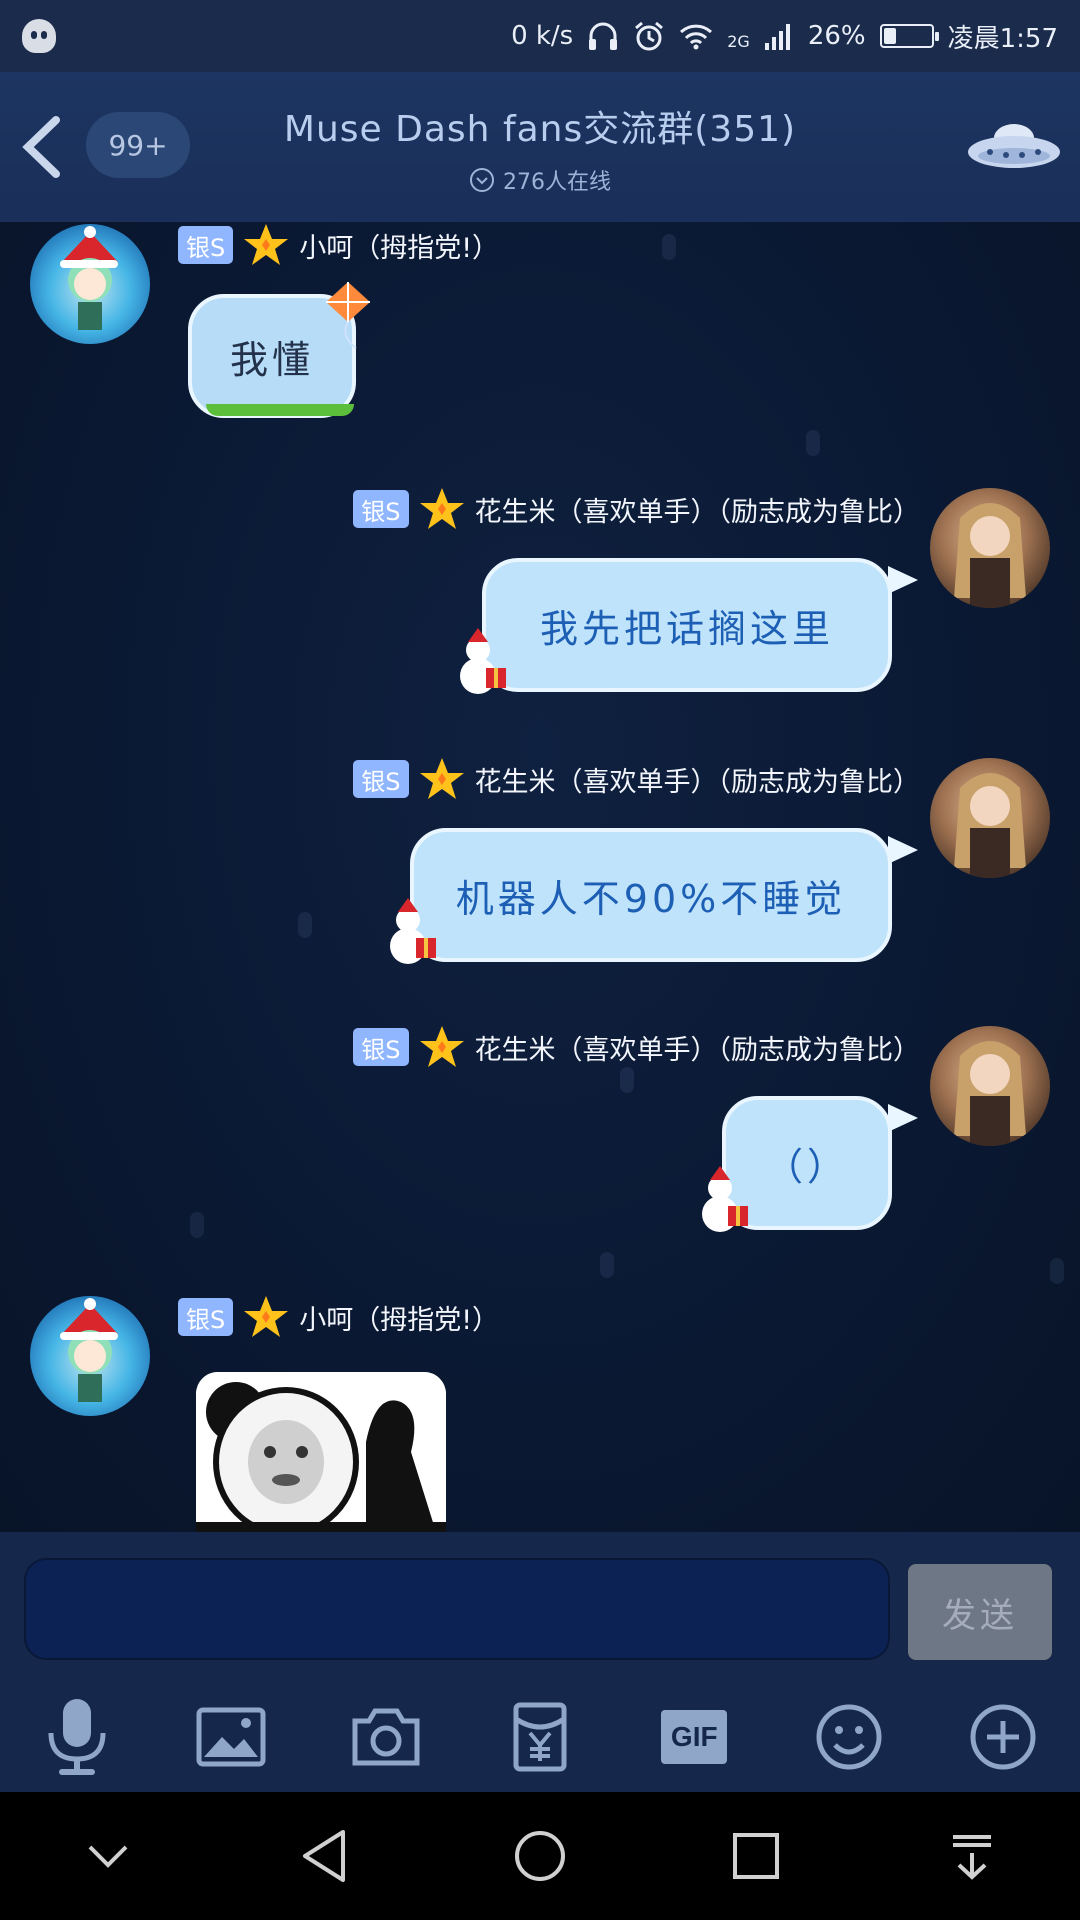  I want to click on photo-button, so click(231, 1737).